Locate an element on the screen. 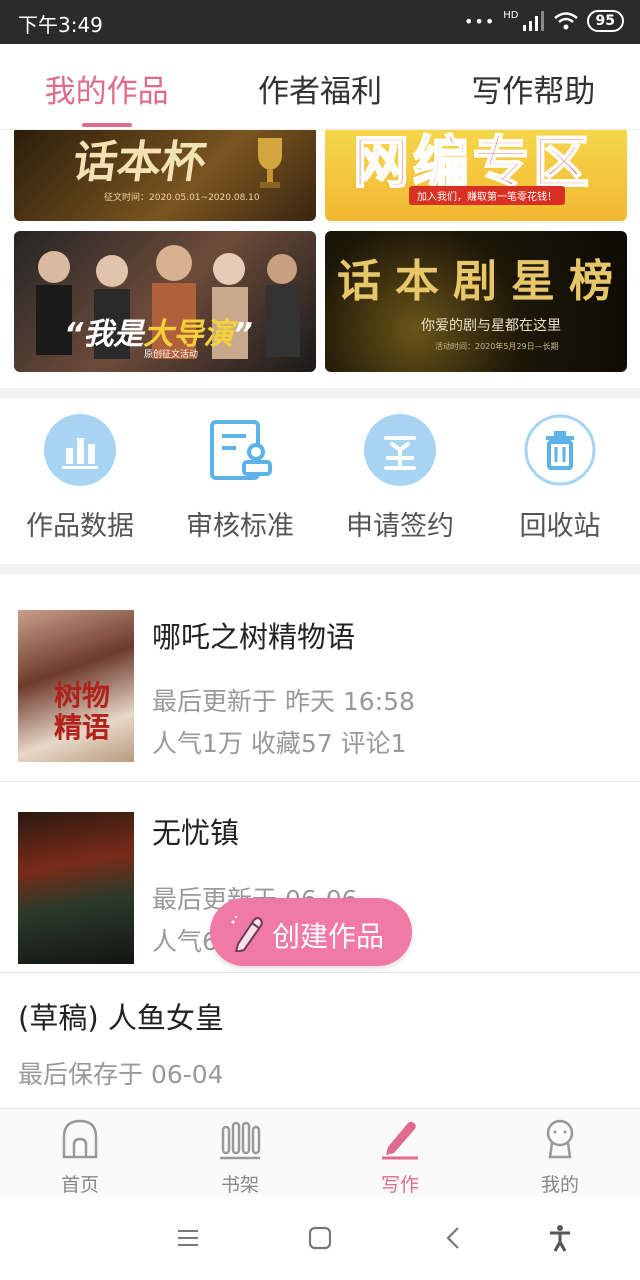 The image size is (640, 1280). bar-chart-icon is located at coordinates (80, 450).